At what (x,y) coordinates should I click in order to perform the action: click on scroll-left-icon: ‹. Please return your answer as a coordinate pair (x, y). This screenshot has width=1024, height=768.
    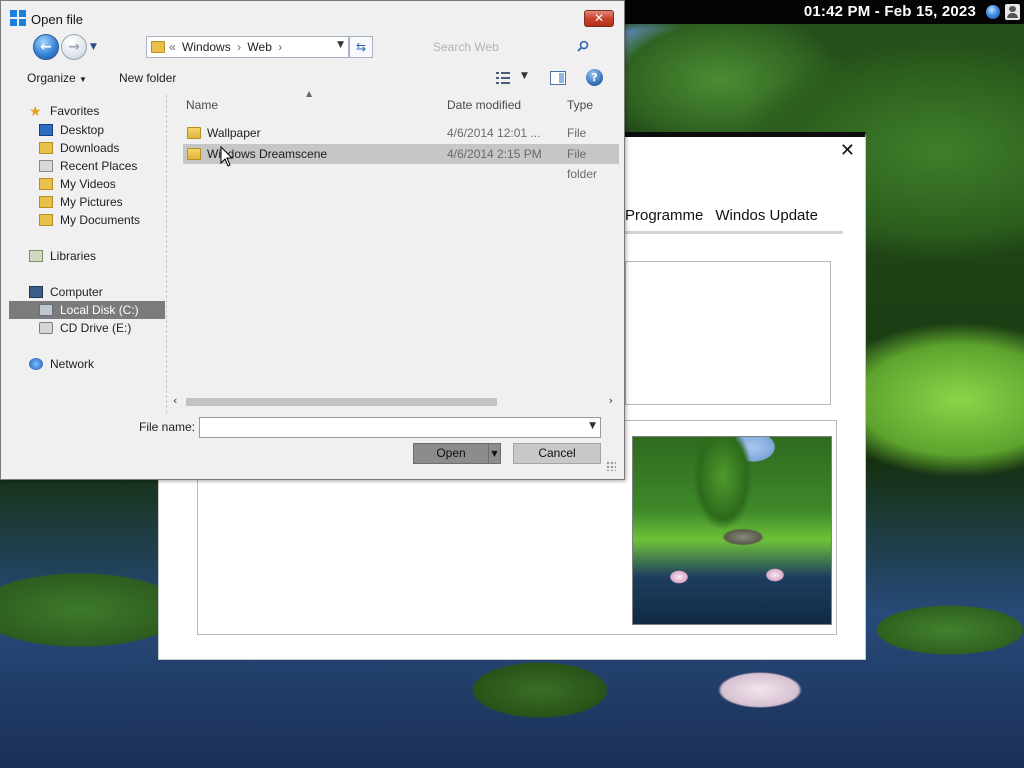
    Looking at the image, I should click on (175, 400).